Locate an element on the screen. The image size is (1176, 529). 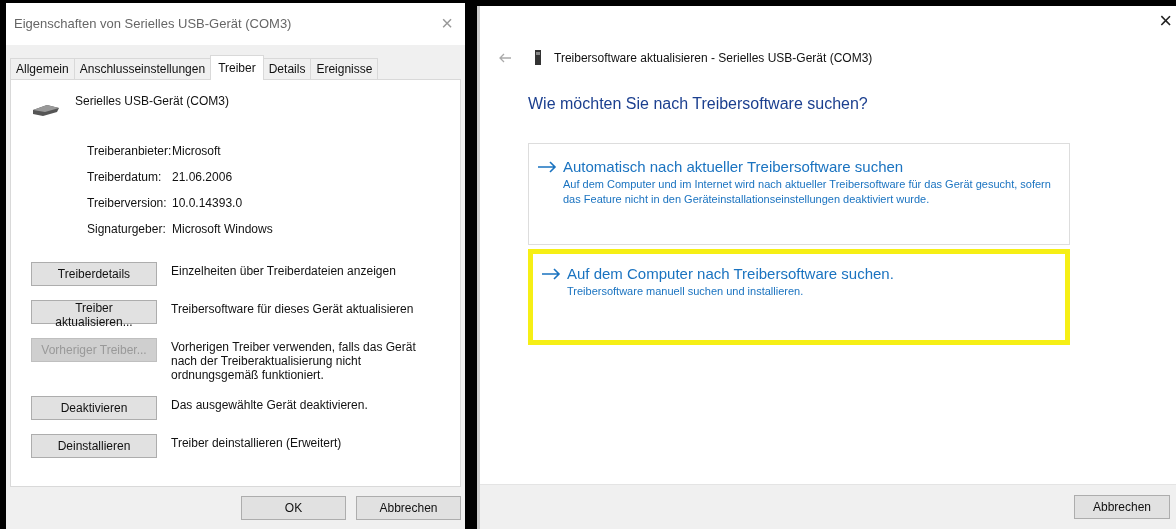
info-value: 21.06.2006 is located at coordinates (203, 176).